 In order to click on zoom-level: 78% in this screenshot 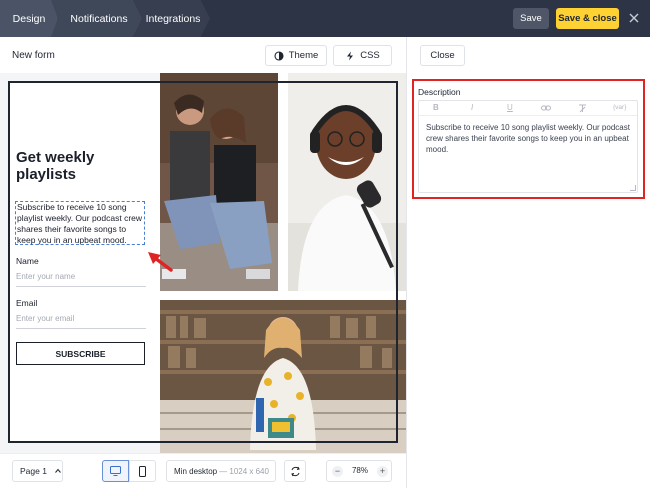, I will do `click(359, 470)`.